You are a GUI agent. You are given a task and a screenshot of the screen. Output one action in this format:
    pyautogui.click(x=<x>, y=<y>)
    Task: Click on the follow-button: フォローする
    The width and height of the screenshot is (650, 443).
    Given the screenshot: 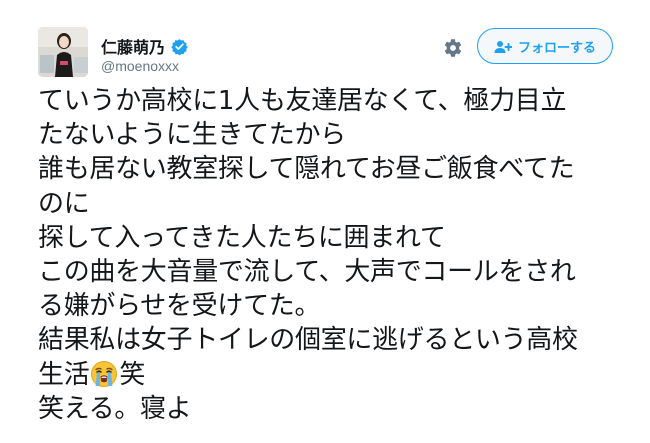 What is the action you would take?
    pyautogui.click(x=545, y=46)
    